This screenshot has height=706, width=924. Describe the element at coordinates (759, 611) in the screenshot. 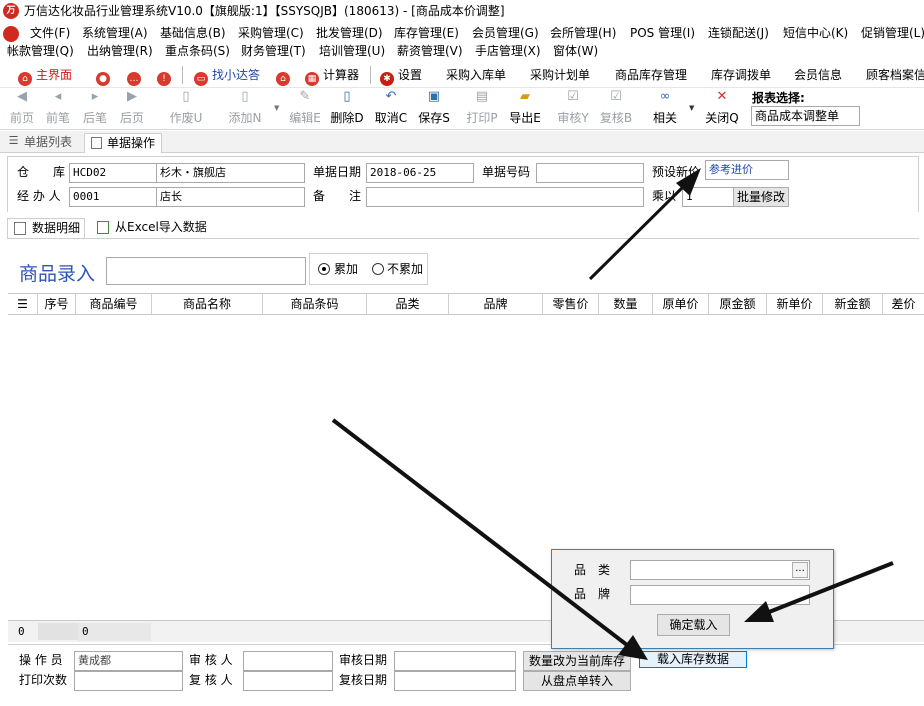

I see `arrow-head-confirm` at that location.